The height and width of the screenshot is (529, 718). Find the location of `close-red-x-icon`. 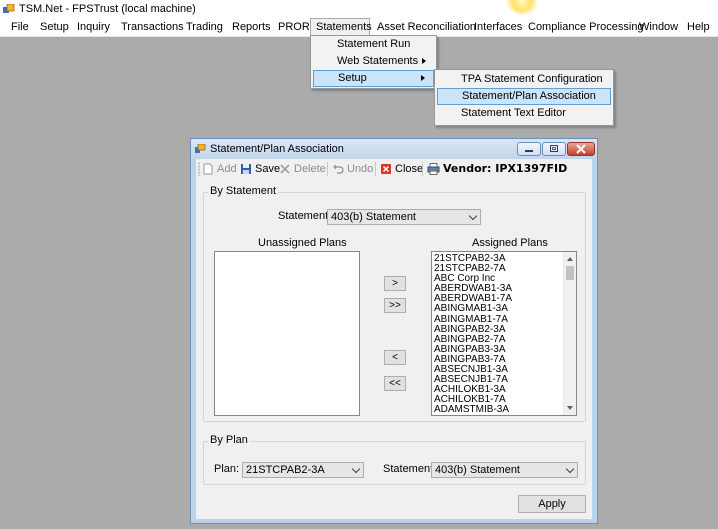

close-red-x-icon is located at coordinates (386, 169).